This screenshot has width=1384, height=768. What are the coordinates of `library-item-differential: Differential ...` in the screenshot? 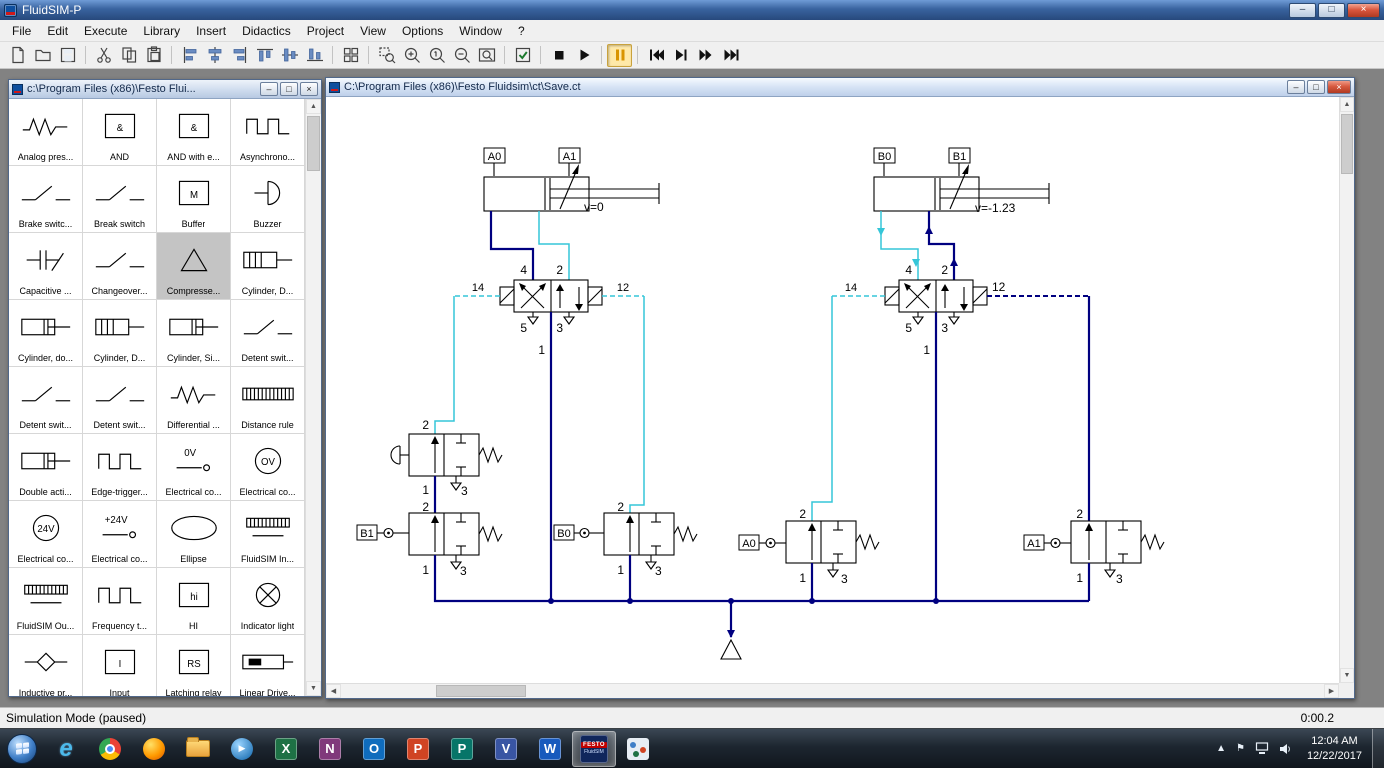 It's located at (194, 400).